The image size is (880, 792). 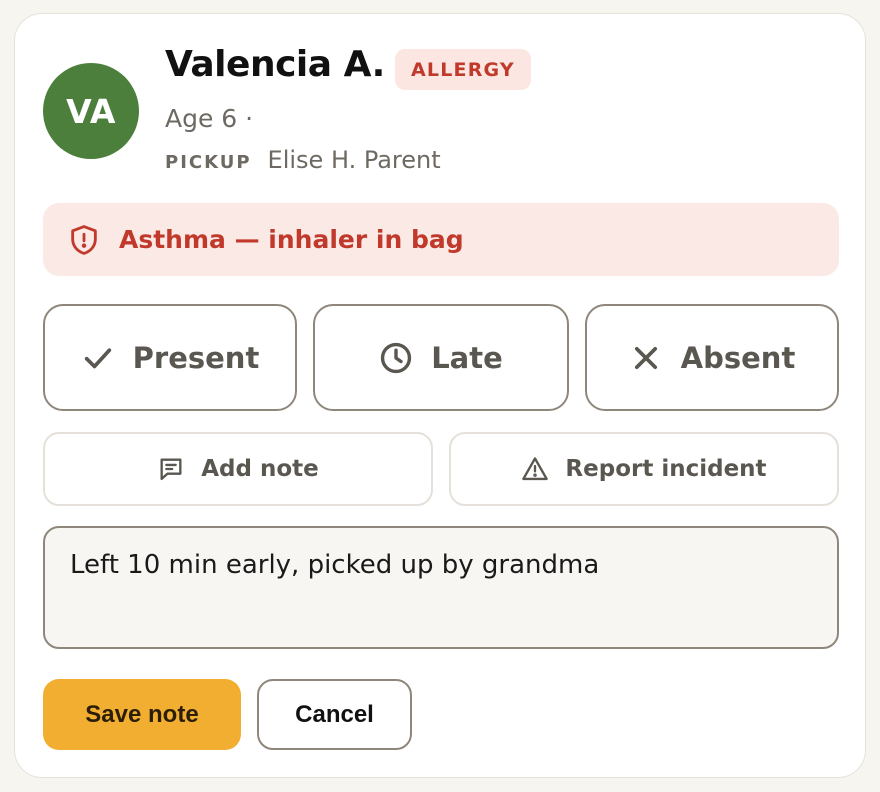 I want to click on late-label: Late, so click(x=467, y=357).